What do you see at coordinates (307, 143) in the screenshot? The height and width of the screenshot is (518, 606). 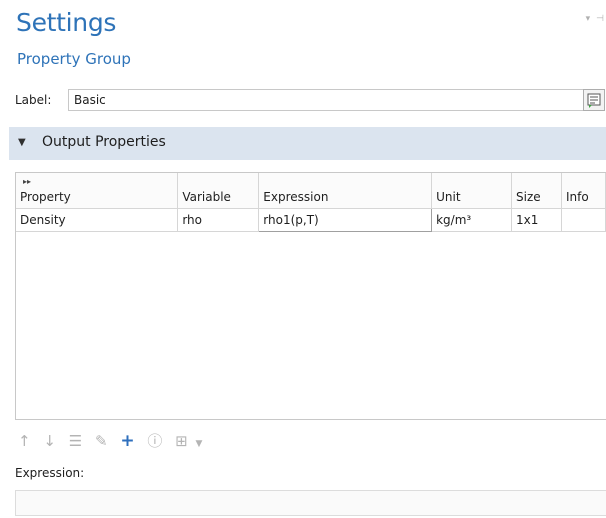 I see `output-properties-section: ▼ Output Properties` at bounding box center [307, 143].